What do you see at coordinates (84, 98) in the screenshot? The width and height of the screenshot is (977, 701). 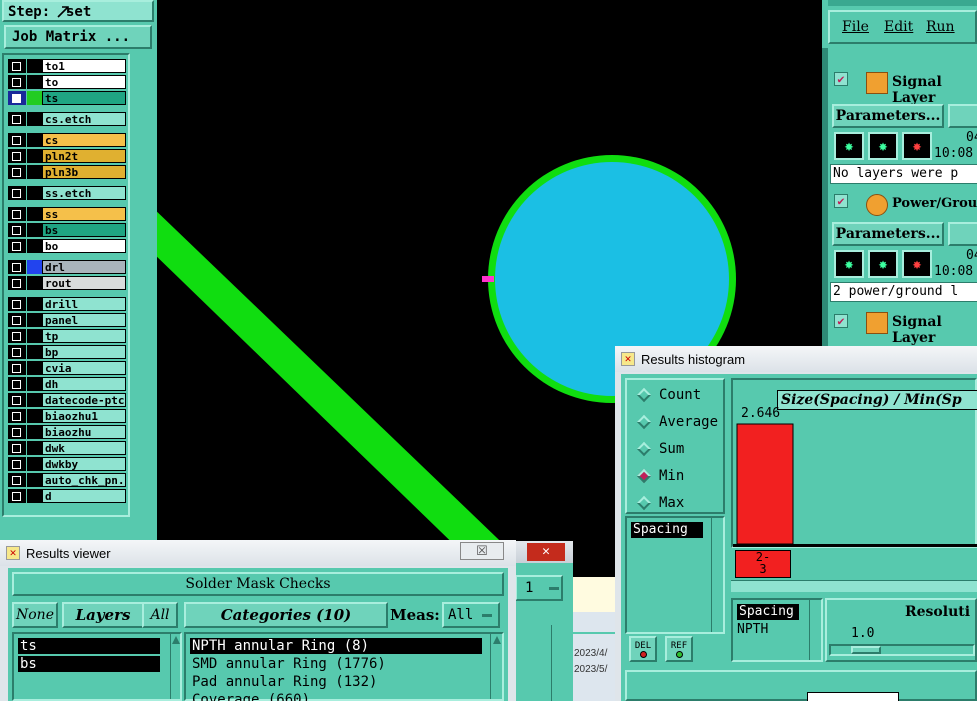 I see `layer-name: ts` at bounding box center [84, 98].